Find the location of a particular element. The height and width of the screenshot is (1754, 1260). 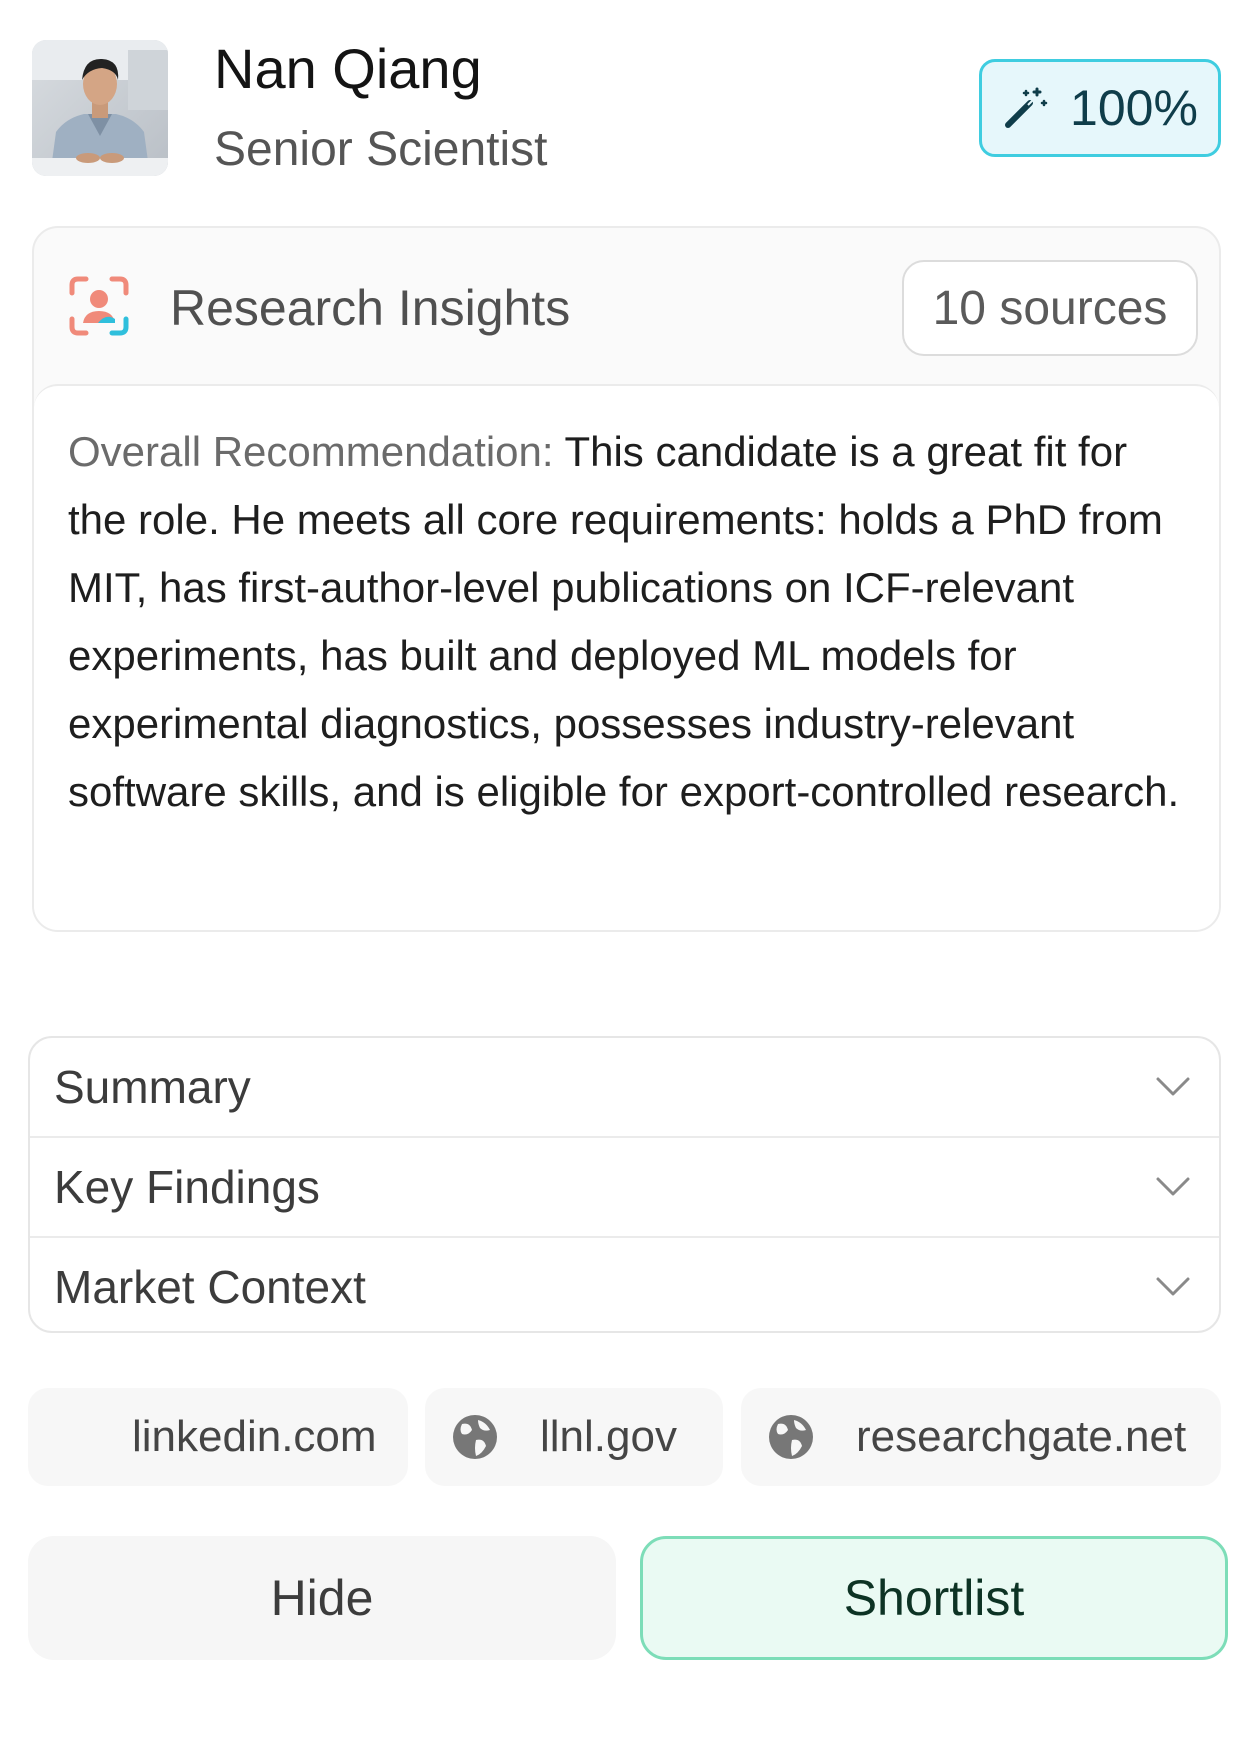

accordion-key-findings: Key Findings is located at coordinates (624, 1188).